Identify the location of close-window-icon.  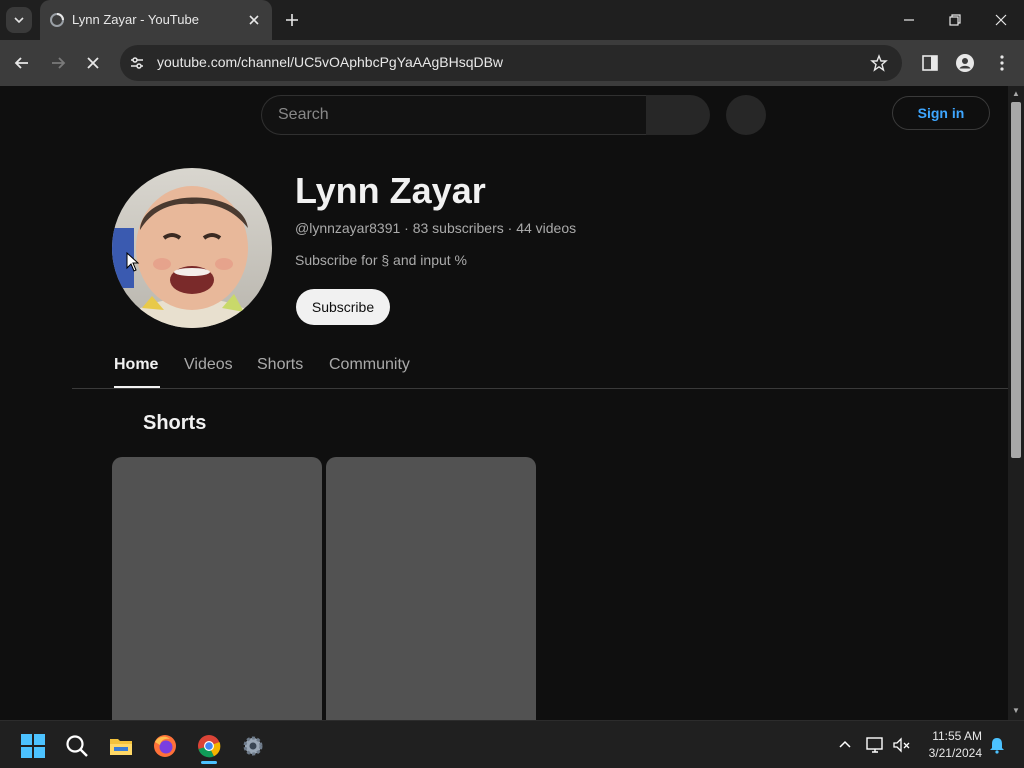
(1001, 20).